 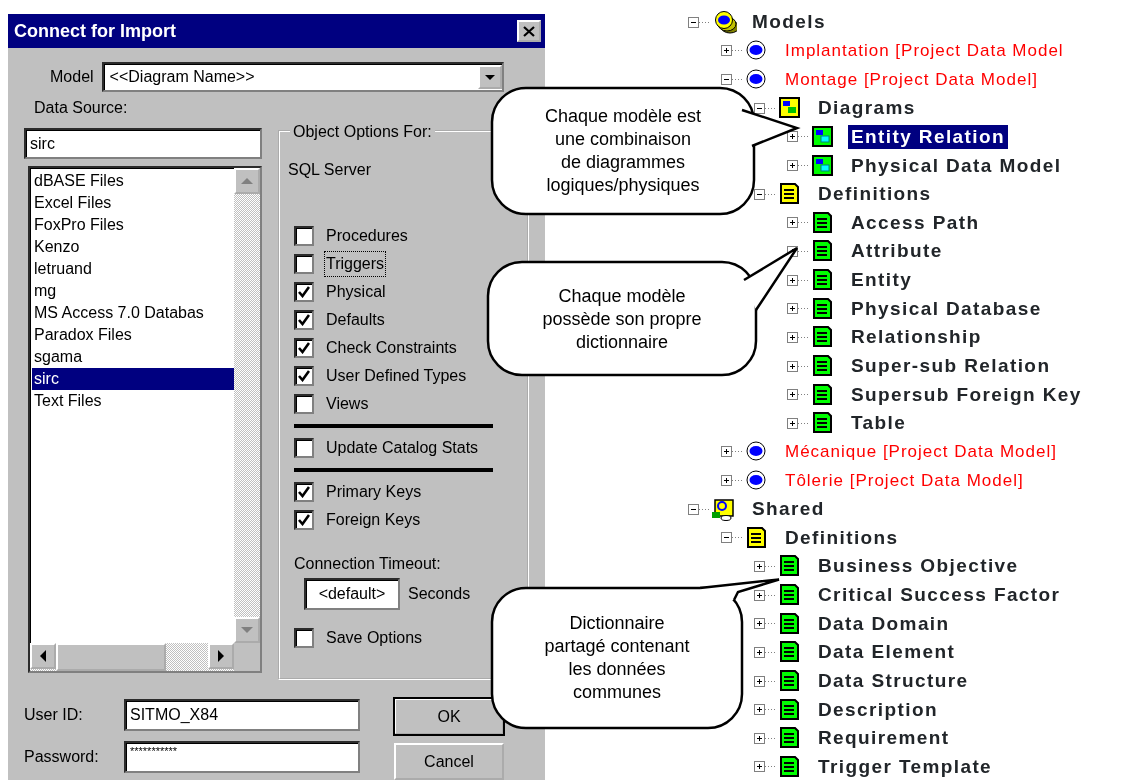 I want to click on checkbox-label: Physical, so click(x=356, y=292).